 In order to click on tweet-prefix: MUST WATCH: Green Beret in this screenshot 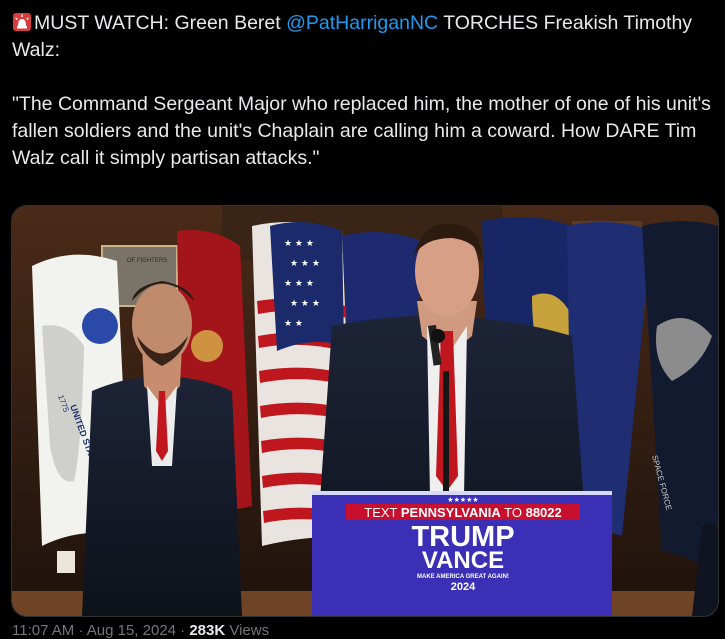, I will do `click(160, 23)`.